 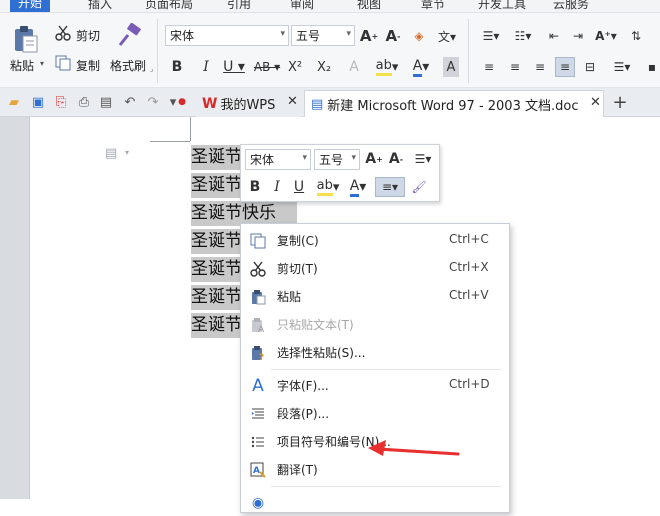 What do you see at coordinates (414, 448) in the screenshot?
I see `annotation-arrow` at bounding box center [414, 448].